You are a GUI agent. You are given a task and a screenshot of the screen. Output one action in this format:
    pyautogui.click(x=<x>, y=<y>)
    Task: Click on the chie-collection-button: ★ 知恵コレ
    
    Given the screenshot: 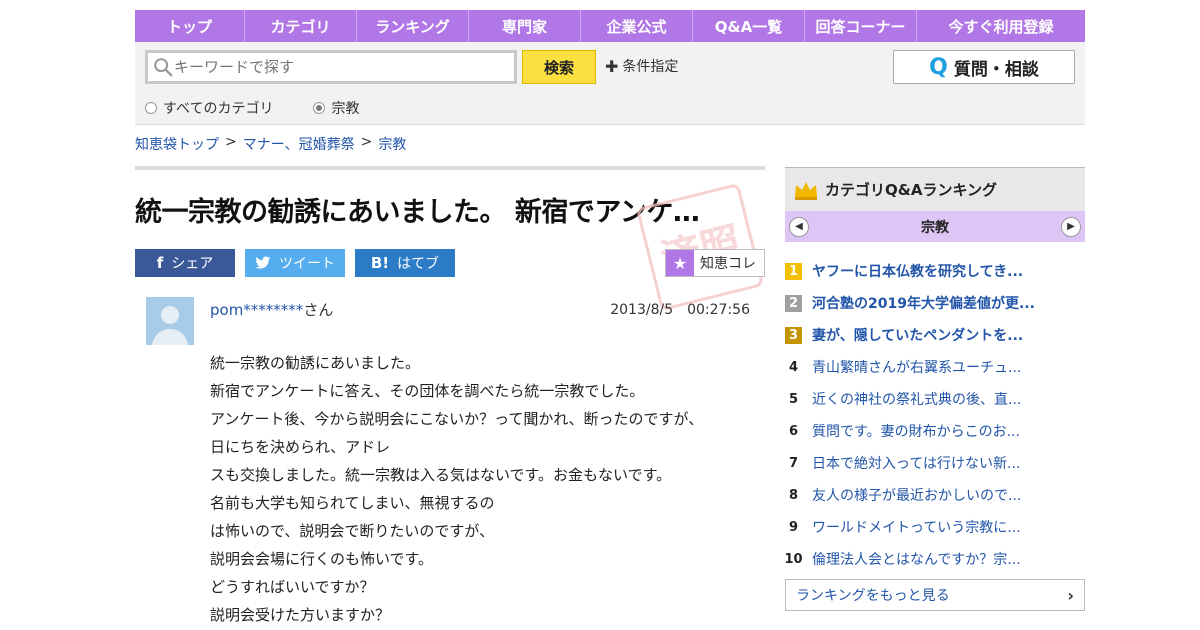 What is the action you would take?
    pyautogui.click(x=715, y=263)
    